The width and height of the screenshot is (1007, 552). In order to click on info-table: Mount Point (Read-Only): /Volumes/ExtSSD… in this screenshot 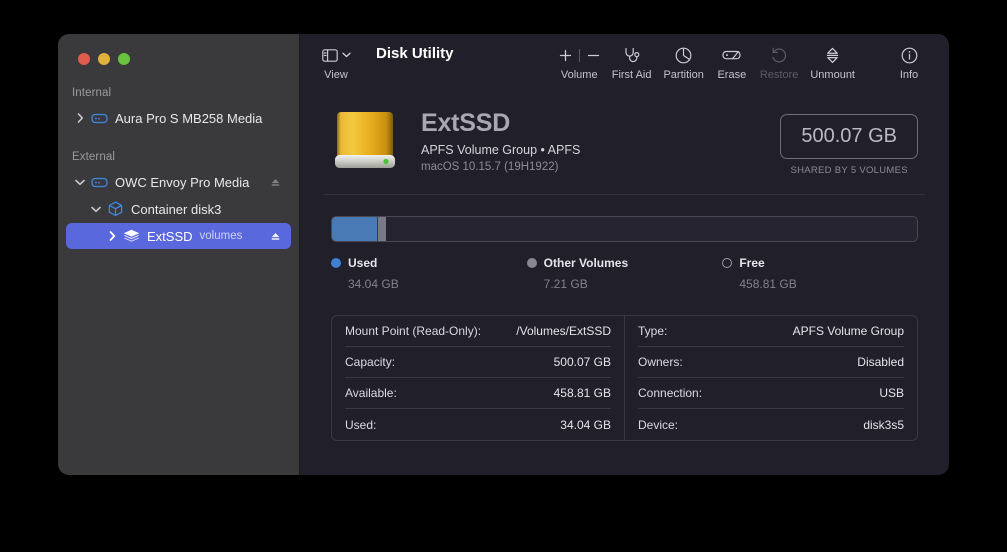, I will do `click(624, 378)`.